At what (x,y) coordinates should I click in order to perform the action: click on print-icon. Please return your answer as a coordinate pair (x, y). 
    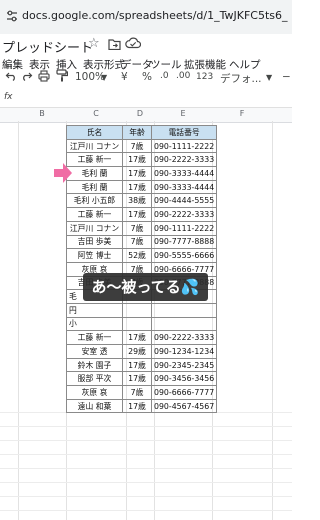
    Looking at the image, I should click on (44, 76).